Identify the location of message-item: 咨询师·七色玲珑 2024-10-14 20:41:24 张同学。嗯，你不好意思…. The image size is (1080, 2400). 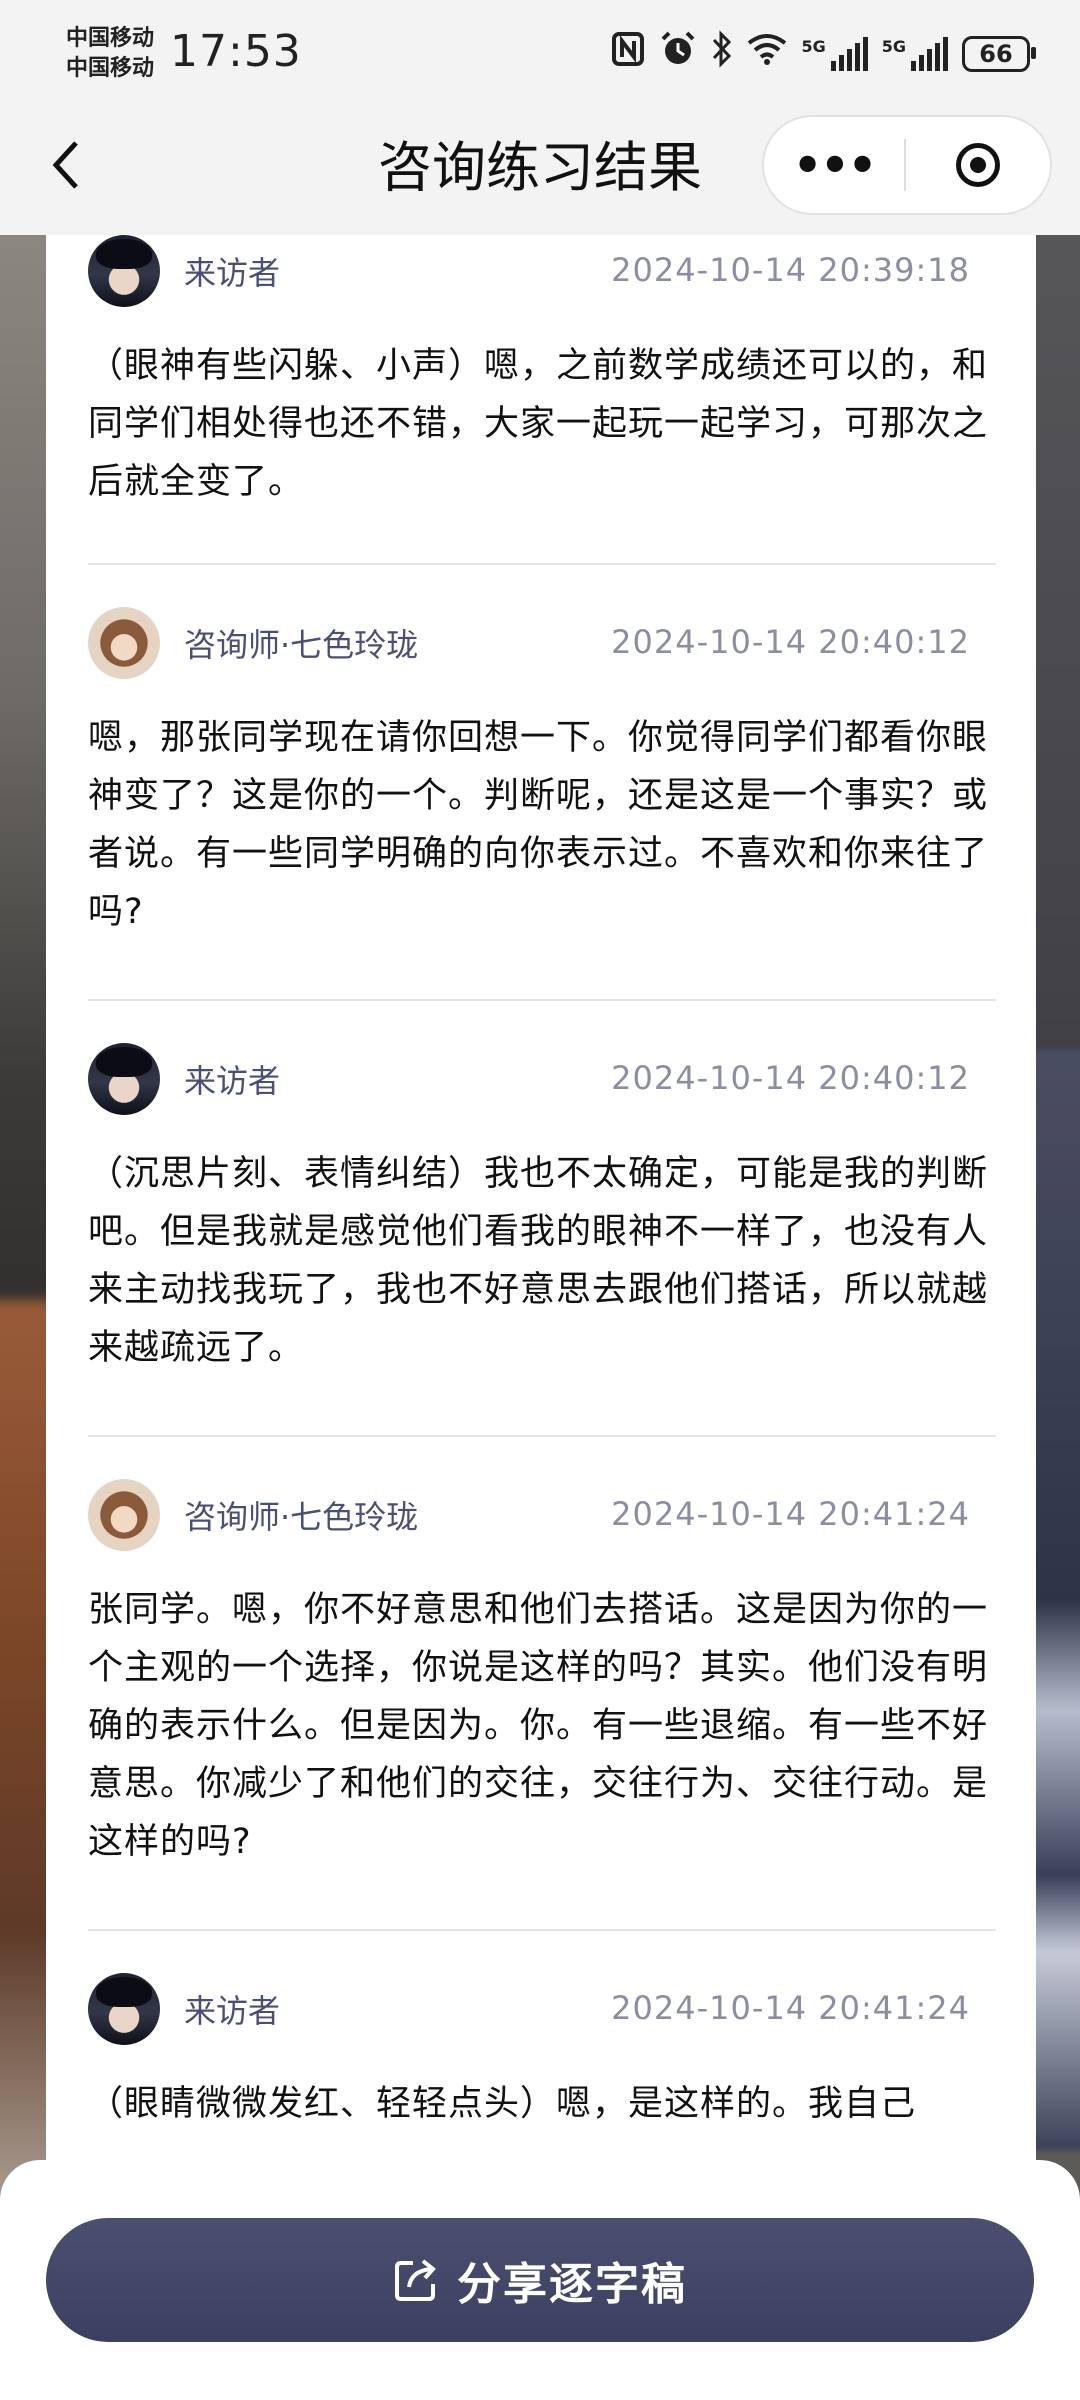
(542, 1675).